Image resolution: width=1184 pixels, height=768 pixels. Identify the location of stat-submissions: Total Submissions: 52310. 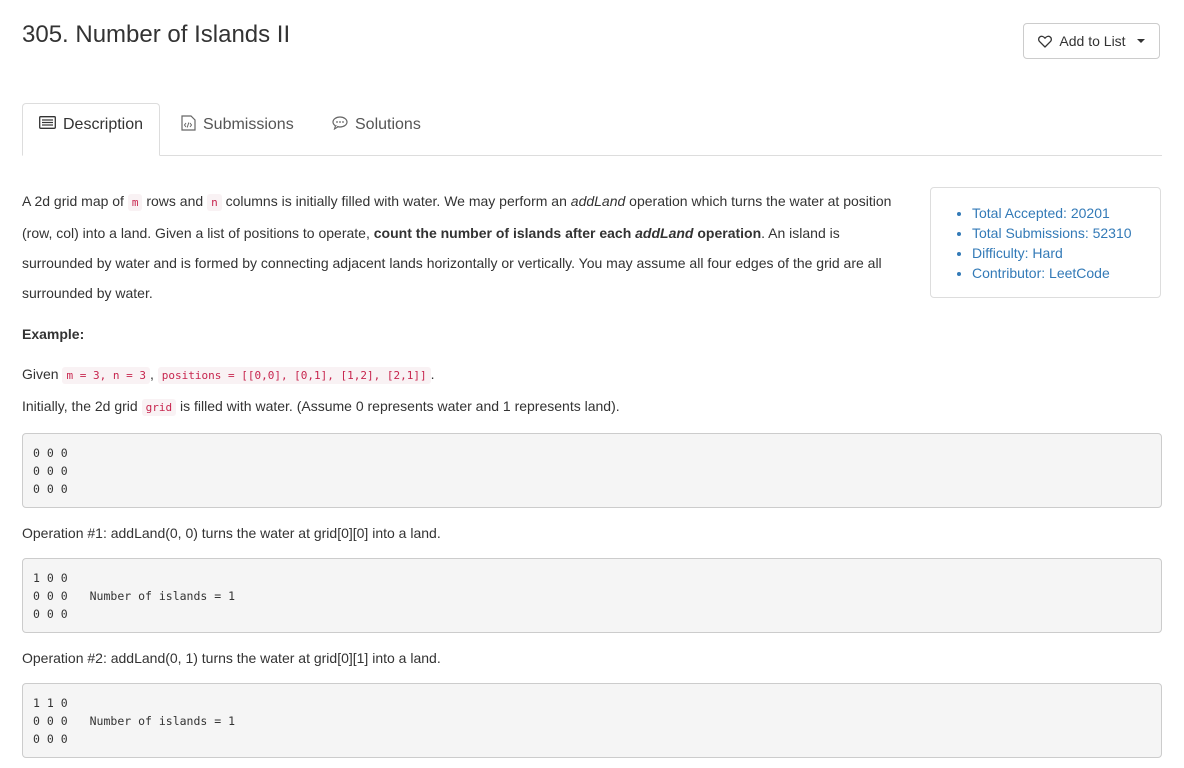
(1066, 233).